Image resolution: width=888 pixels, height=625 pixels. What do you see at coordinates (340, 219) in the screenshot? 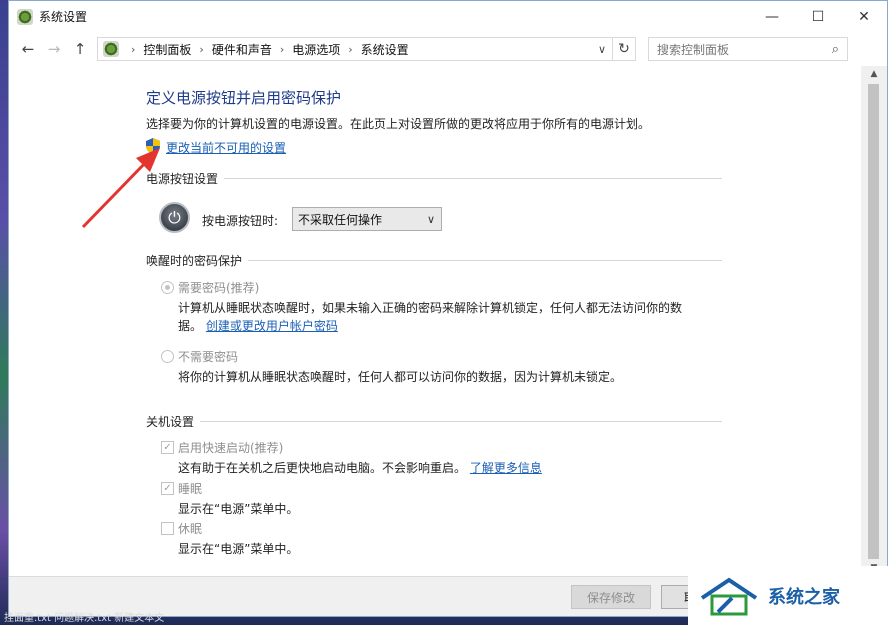
I see `select-value: 不采取任何操作` at bounding box center [340, 219].